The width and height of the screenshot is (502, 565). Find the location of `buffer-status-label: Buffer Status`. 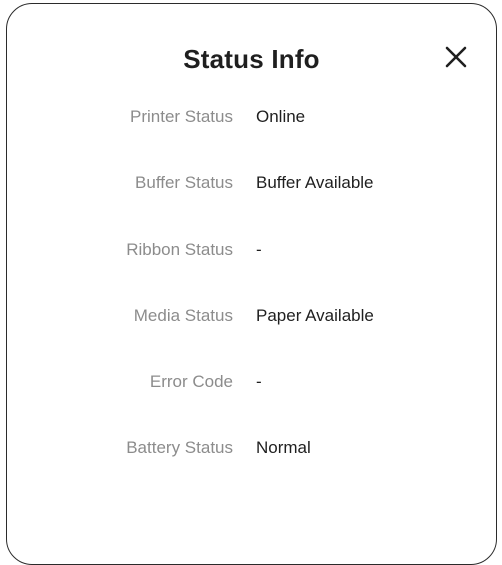

buffer-status-label: Buffer Status is located at coordinates (184, 182).